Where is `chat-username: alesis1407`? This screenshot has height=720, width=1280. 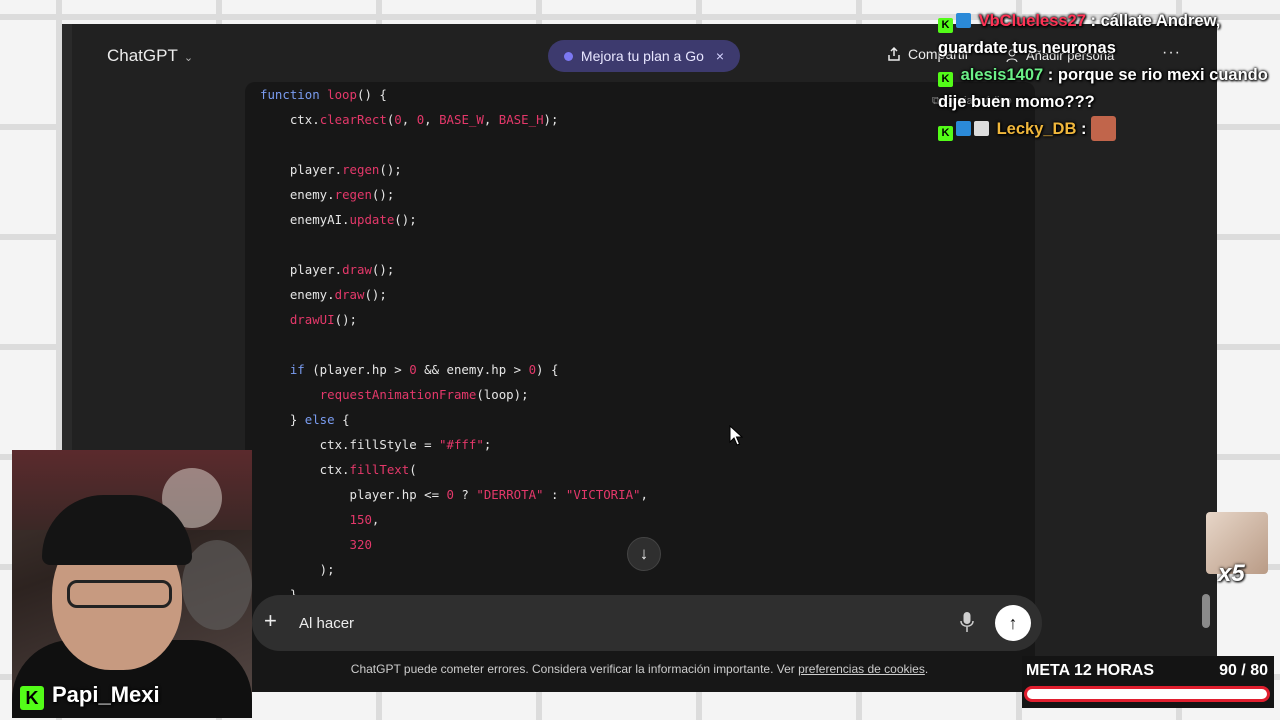
chat-username: alesis1407 is located at coordinates (1002, 75).